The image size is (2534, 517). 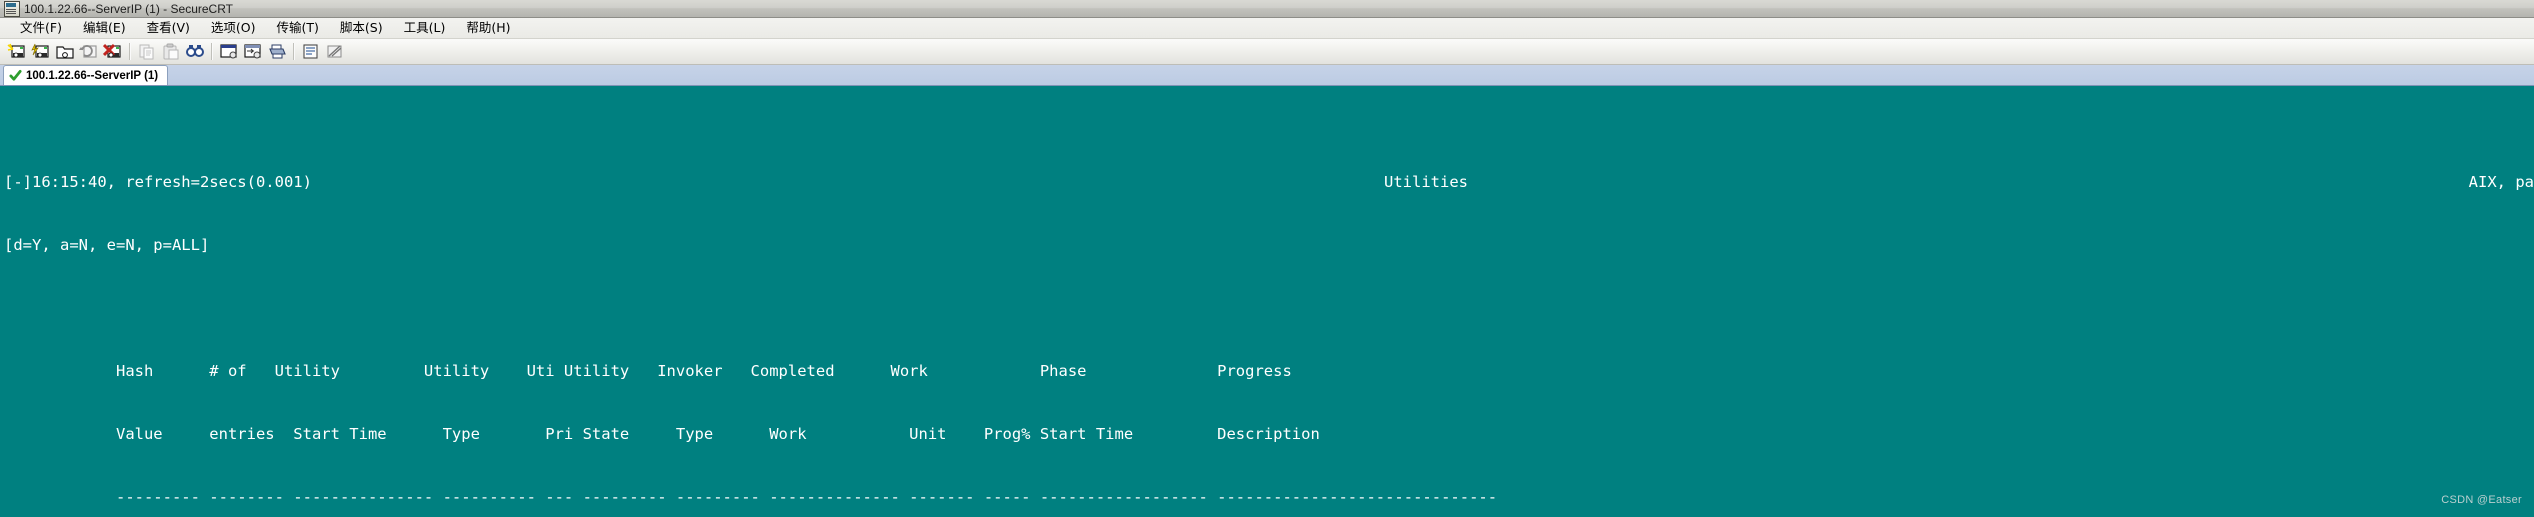 What do you see at coordinates (276, 51) in the screenshot?
I see `print-icon` at bounding box center [276, 51].